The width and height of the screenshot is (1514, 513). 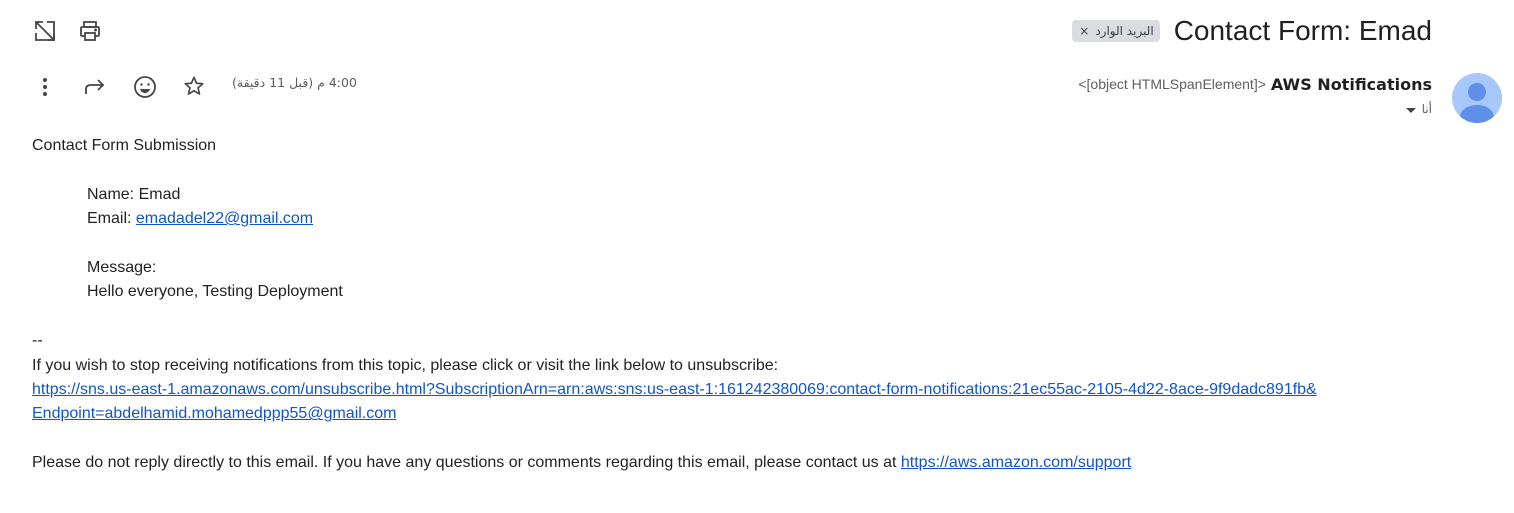 What do you see at coordinates (1351, 84) in the screenshot?
I see `sender-name: AWS Notifications` at bounding box center [1351, 84].